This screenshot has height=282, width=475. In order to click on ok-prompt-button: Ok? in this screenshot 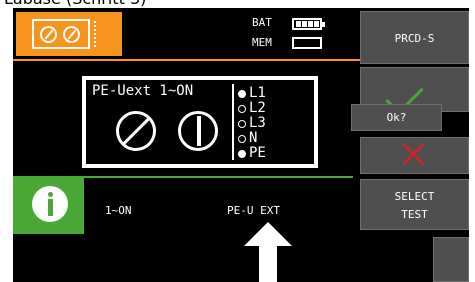, I will do `click(396, 117)`.